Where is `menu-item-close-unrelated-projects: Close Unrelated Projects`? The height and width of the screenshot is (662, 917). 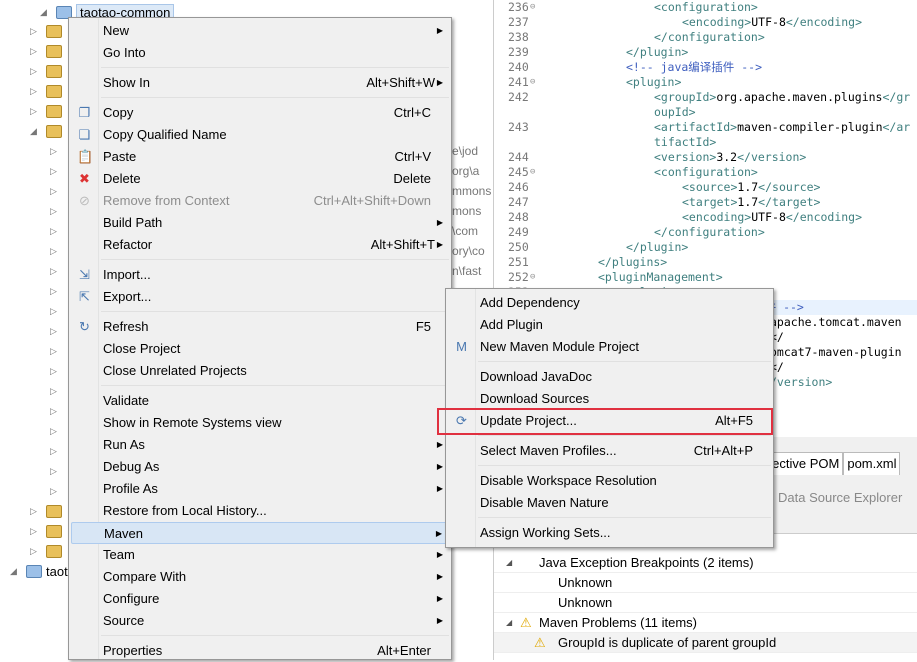
menu-item-close-unrelated-projects: Close Unrelated Projects is located at coordinates (260, 371).